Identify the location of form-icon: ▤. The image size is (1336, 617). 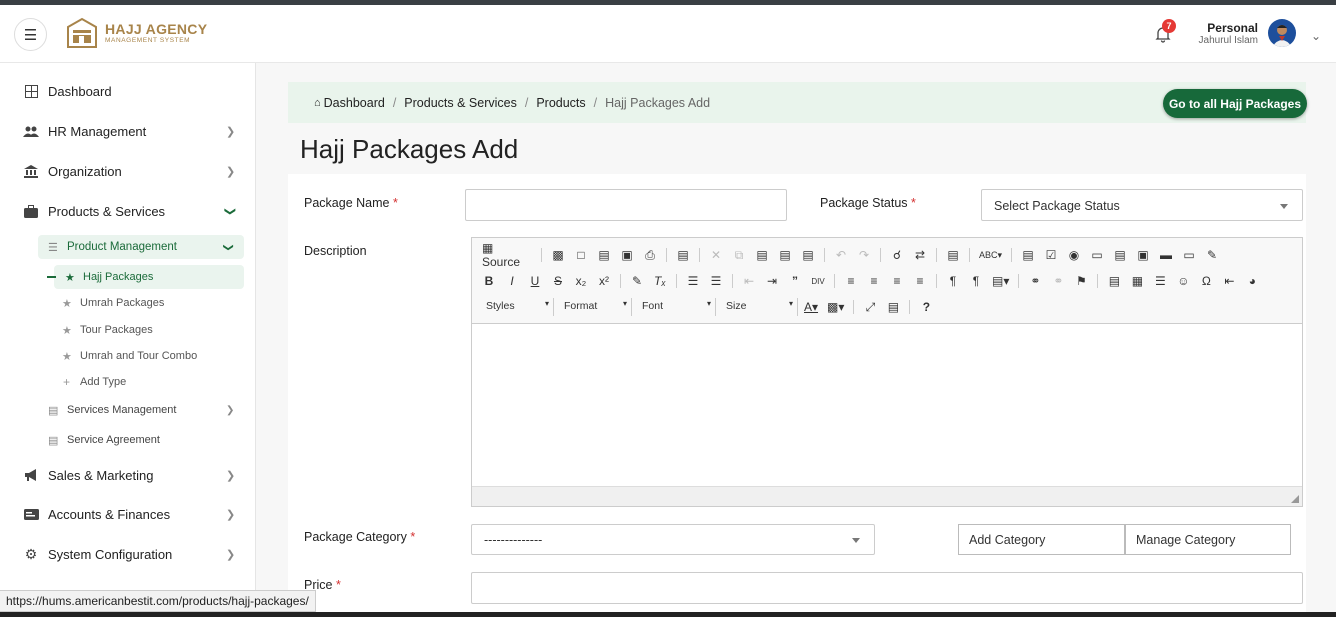
(1028, 255).